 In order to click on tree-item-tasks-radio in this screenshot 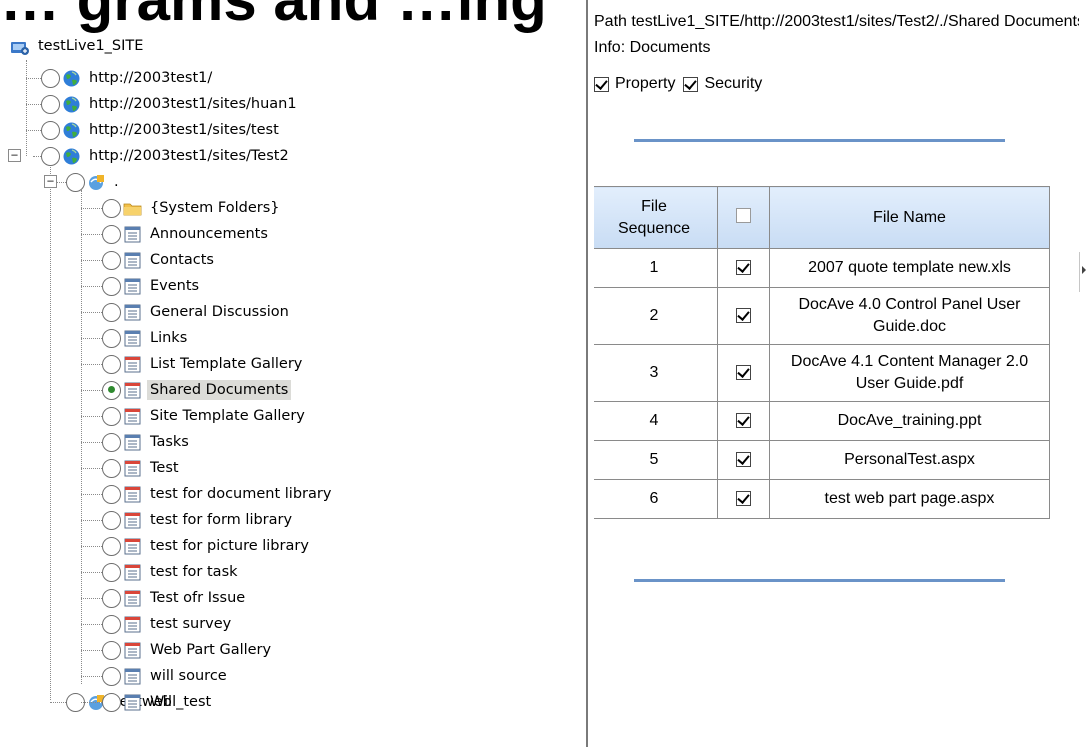, I will do `click(111, 442)`.